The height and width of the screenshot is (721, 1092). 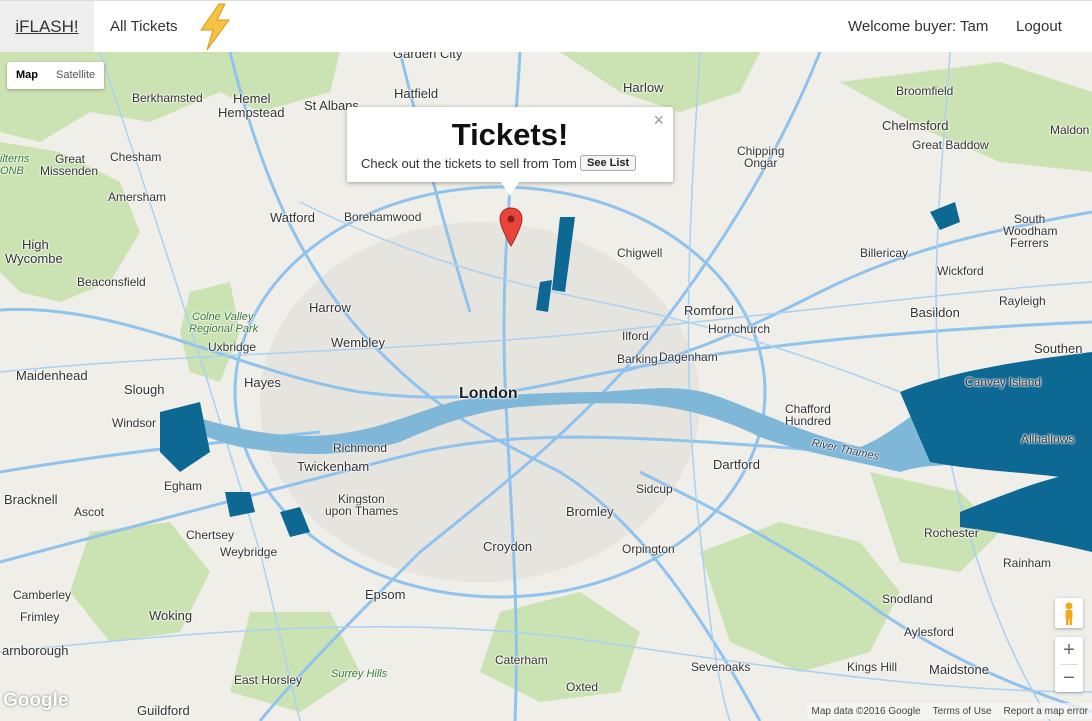 I want to click on label-oxted: Oxted, so click(x=582, y=687).